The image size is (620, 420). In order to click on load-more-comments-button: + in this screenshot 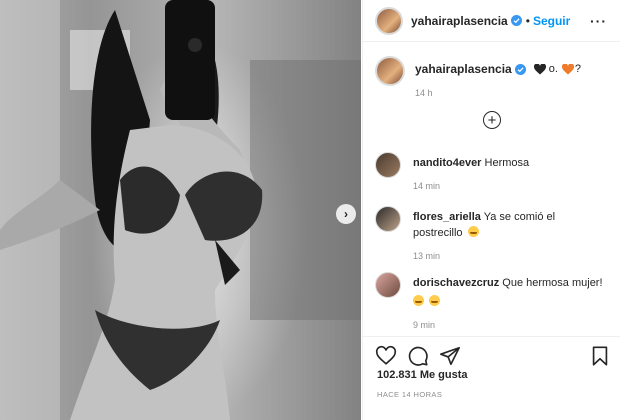, I will do `click(492, 120)`.